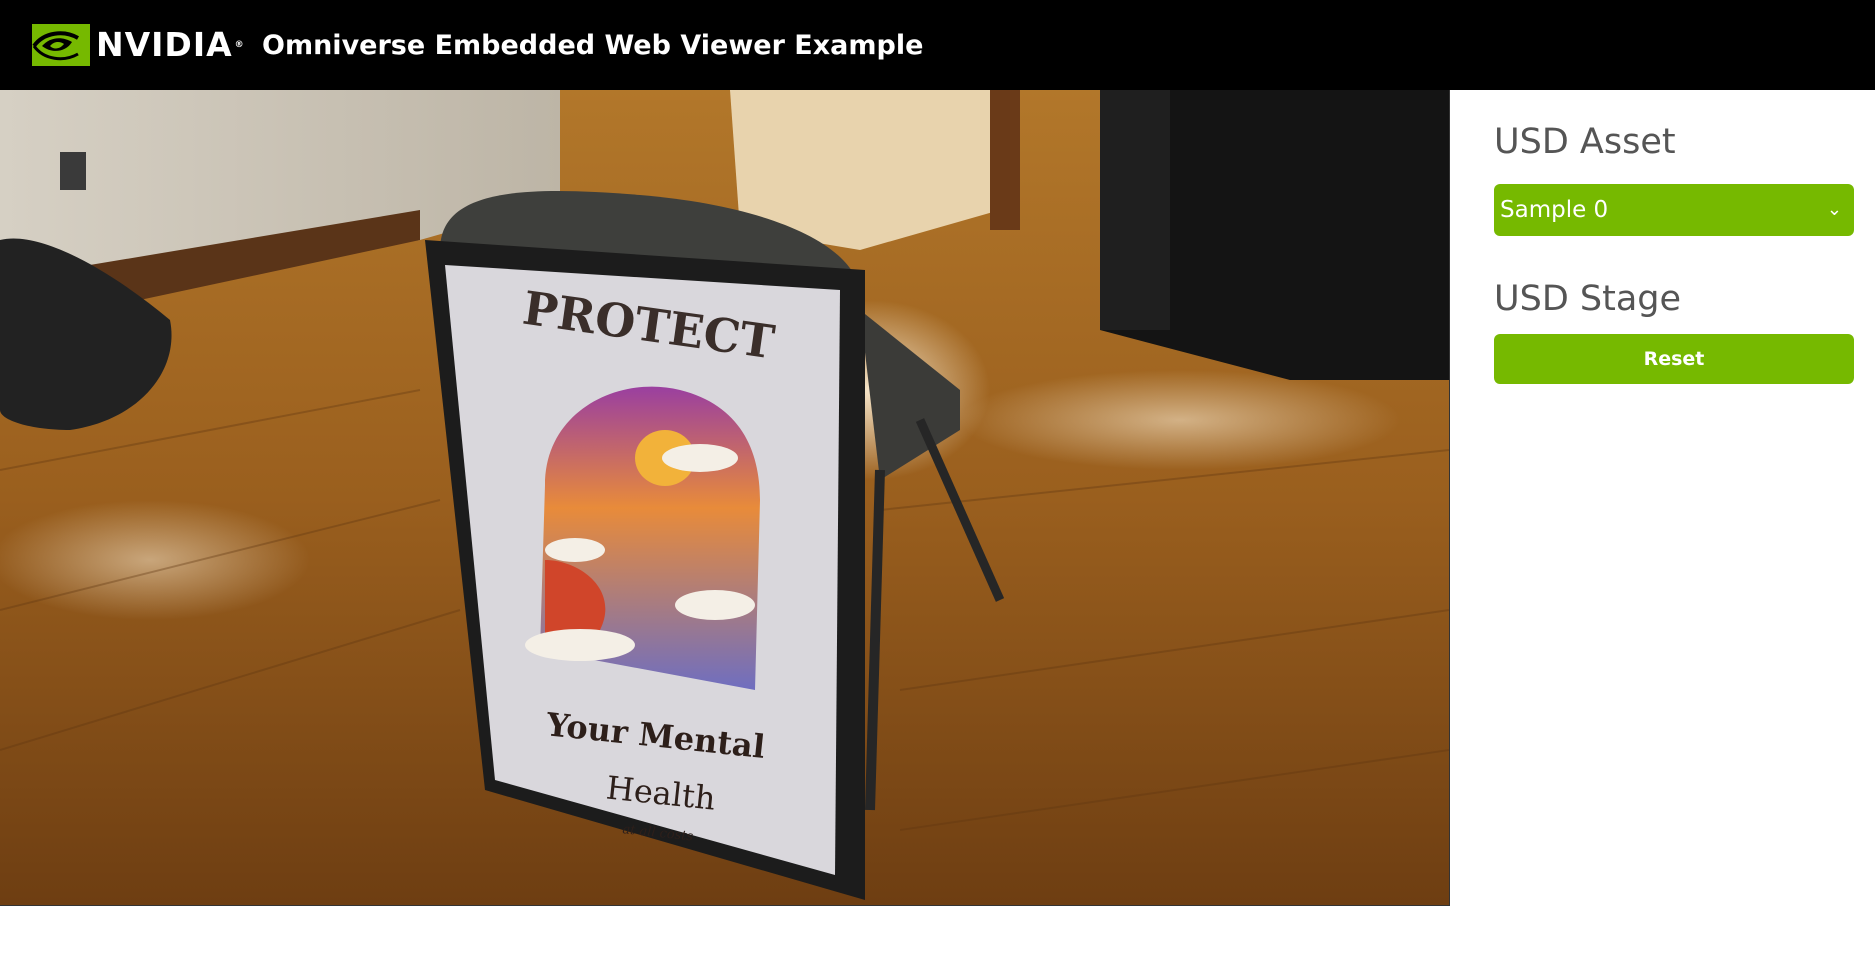  What do you see at coordinates (1674, 359) in the screenshot?
I see `reset-button: Reset` at bounding box center [1674, 359].